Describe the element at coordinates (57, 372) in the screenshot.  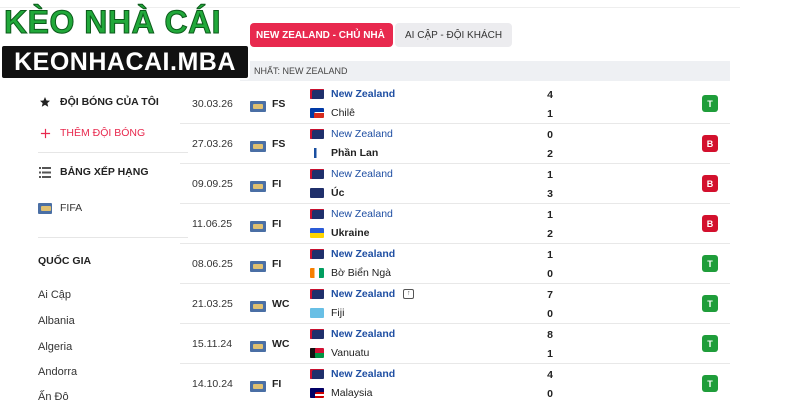
I see `country-link: Andorra` at that location.